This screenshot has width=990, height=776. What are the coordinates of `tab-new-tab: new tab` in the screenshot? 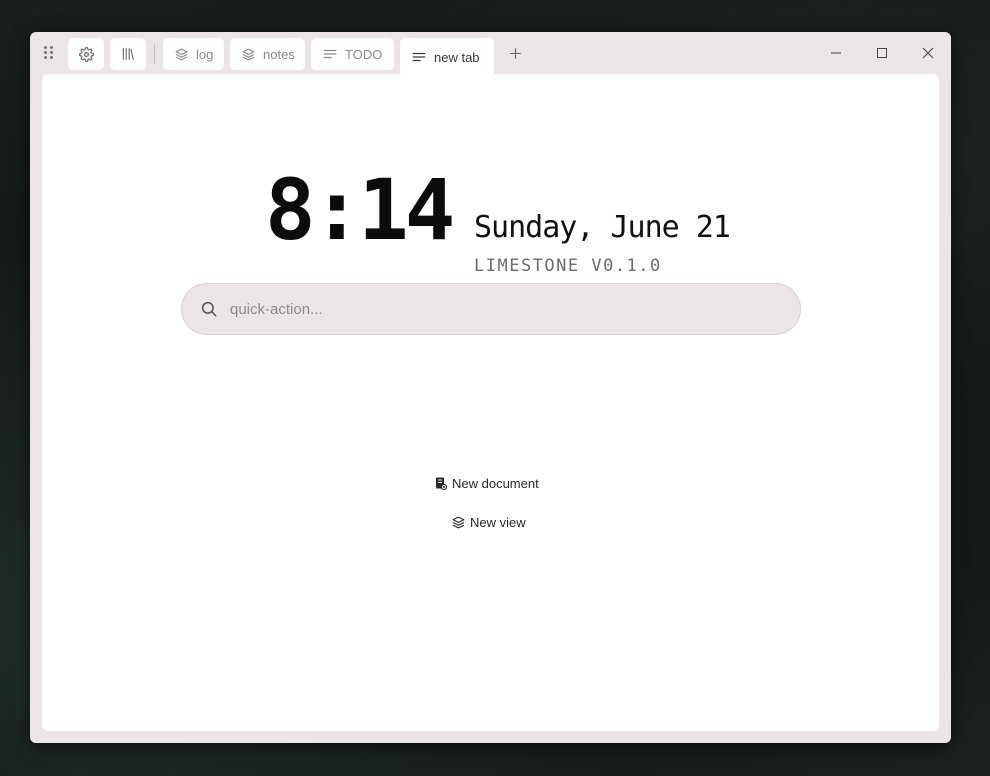 It's located at (447, 57).